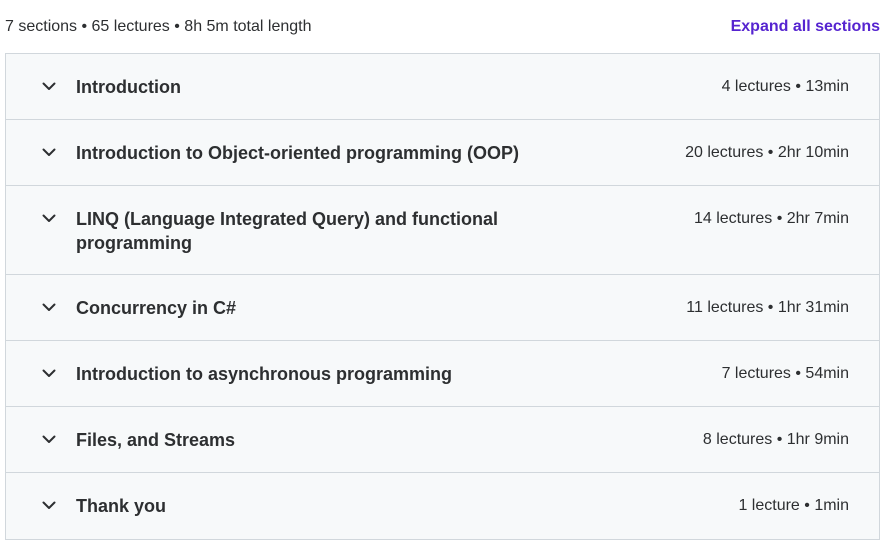  What do you see at coordinates (805, 27) in the screenshot?
I see `expand-all-sections-button: Expand all sections` at bounding box center [805, 27].